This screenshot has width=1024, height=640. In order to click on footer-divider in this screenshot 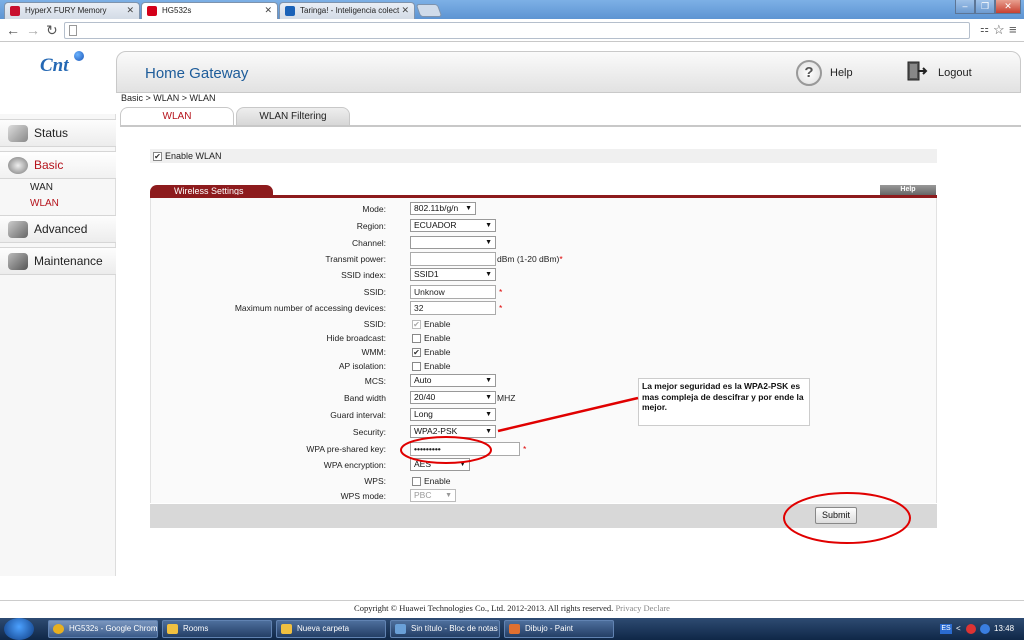, I will do `click(512, 600)`.